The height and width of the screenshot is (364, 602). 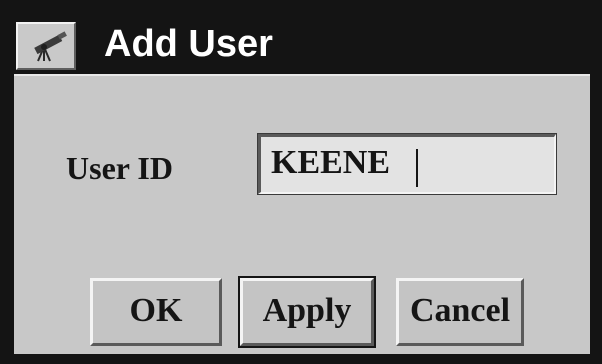 What do you see at coordinates (46, 46) in the screenshot?
I see `telescope-icon` at bounding box center [46, 46].